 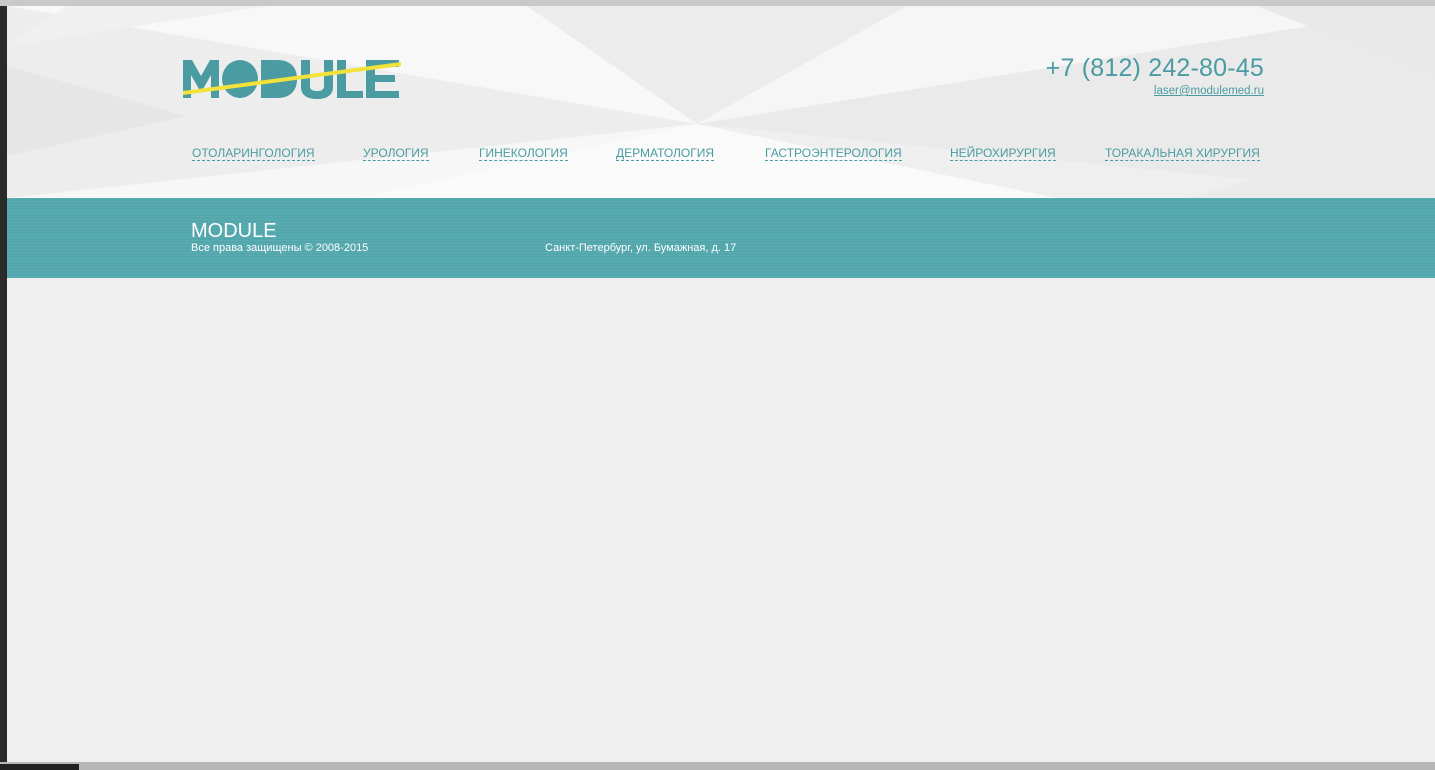 What do you see at coordinates (234, 231) in the screenshot?
I see `footer-brand: MODULE` at bounding box center [234, 231].